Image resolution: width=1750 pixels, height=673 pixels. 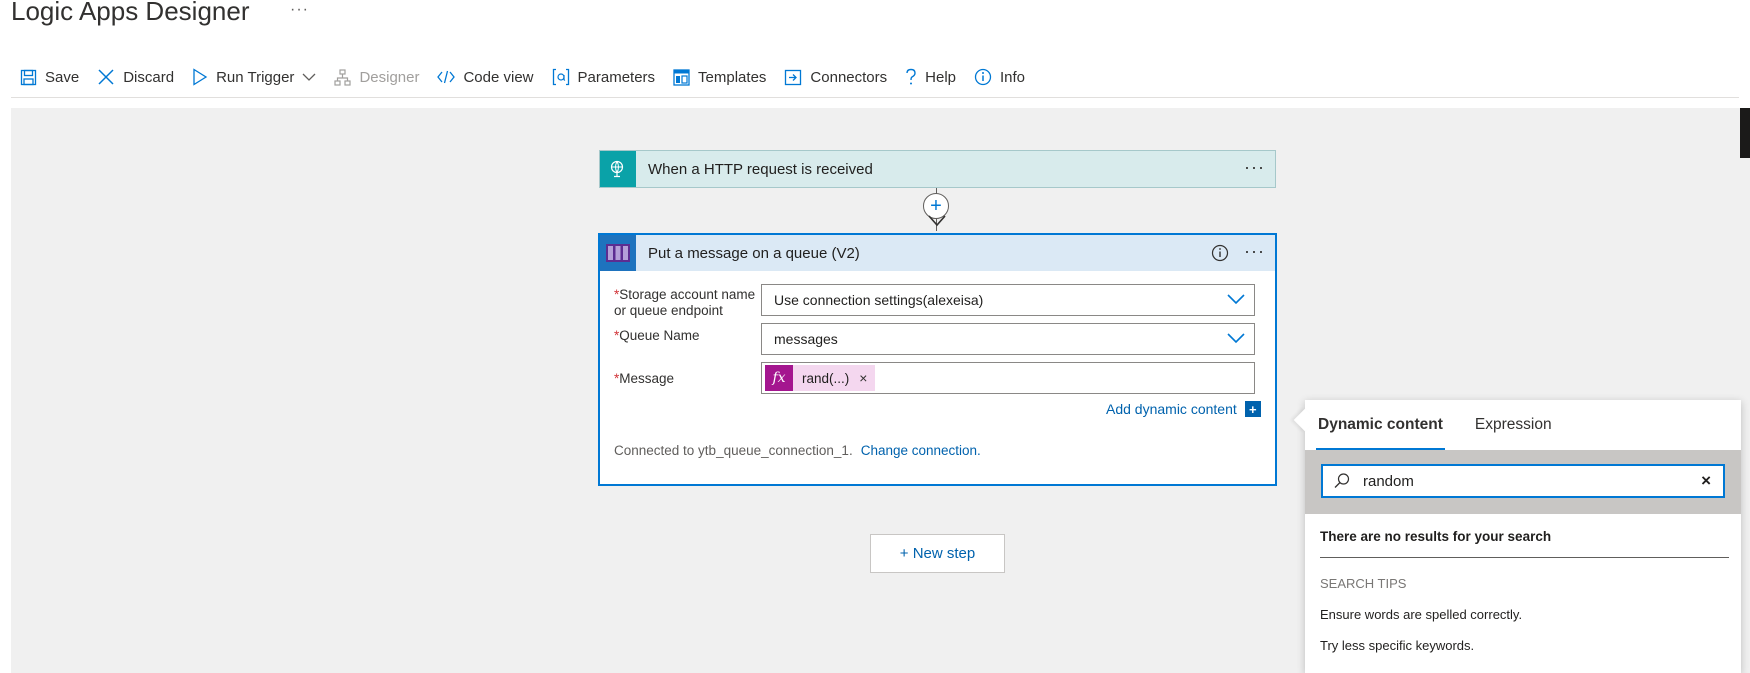 I want to click on play-icon, so click(x=200, y=77).